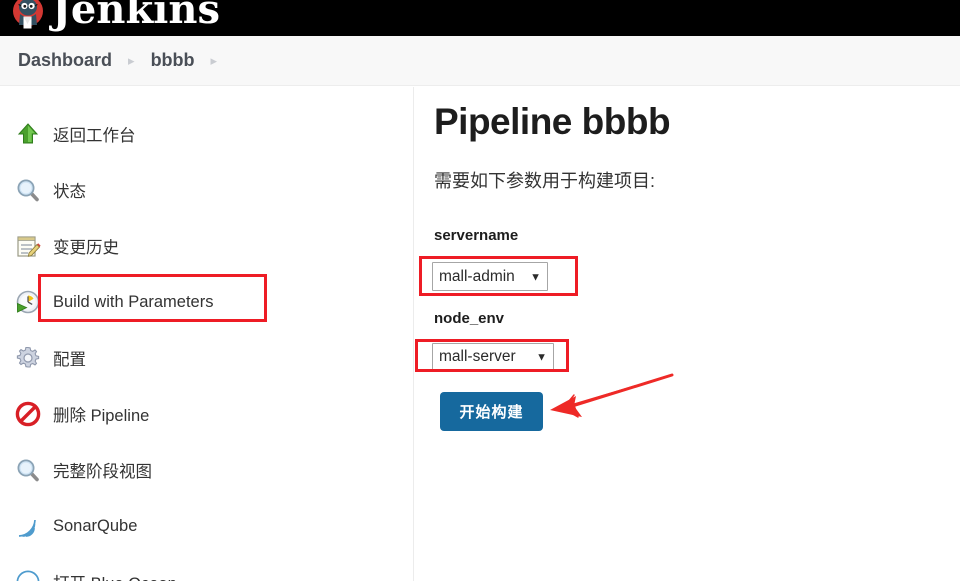 The height and width of the screenshot is (581, 960). What do you see at coordinates (102, 472) in the screenshot?
I see `sidebar-item-label: 完整阶段视图` at bounding box center [102, 472].